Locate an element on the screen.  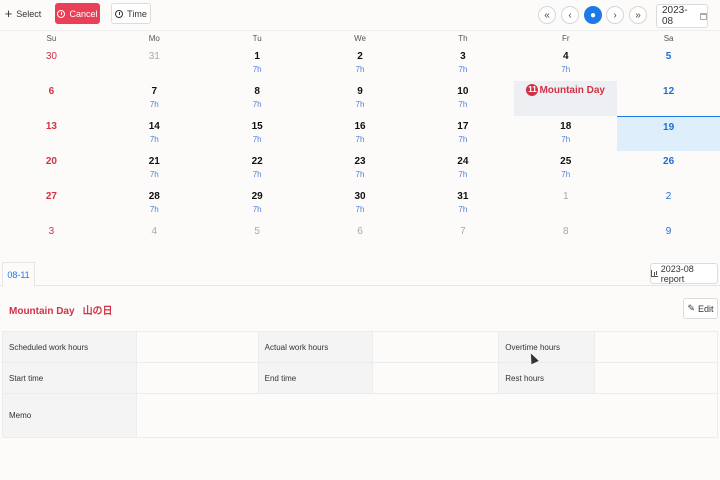
calendar-day: 9 is located at coordinates (668, 238).